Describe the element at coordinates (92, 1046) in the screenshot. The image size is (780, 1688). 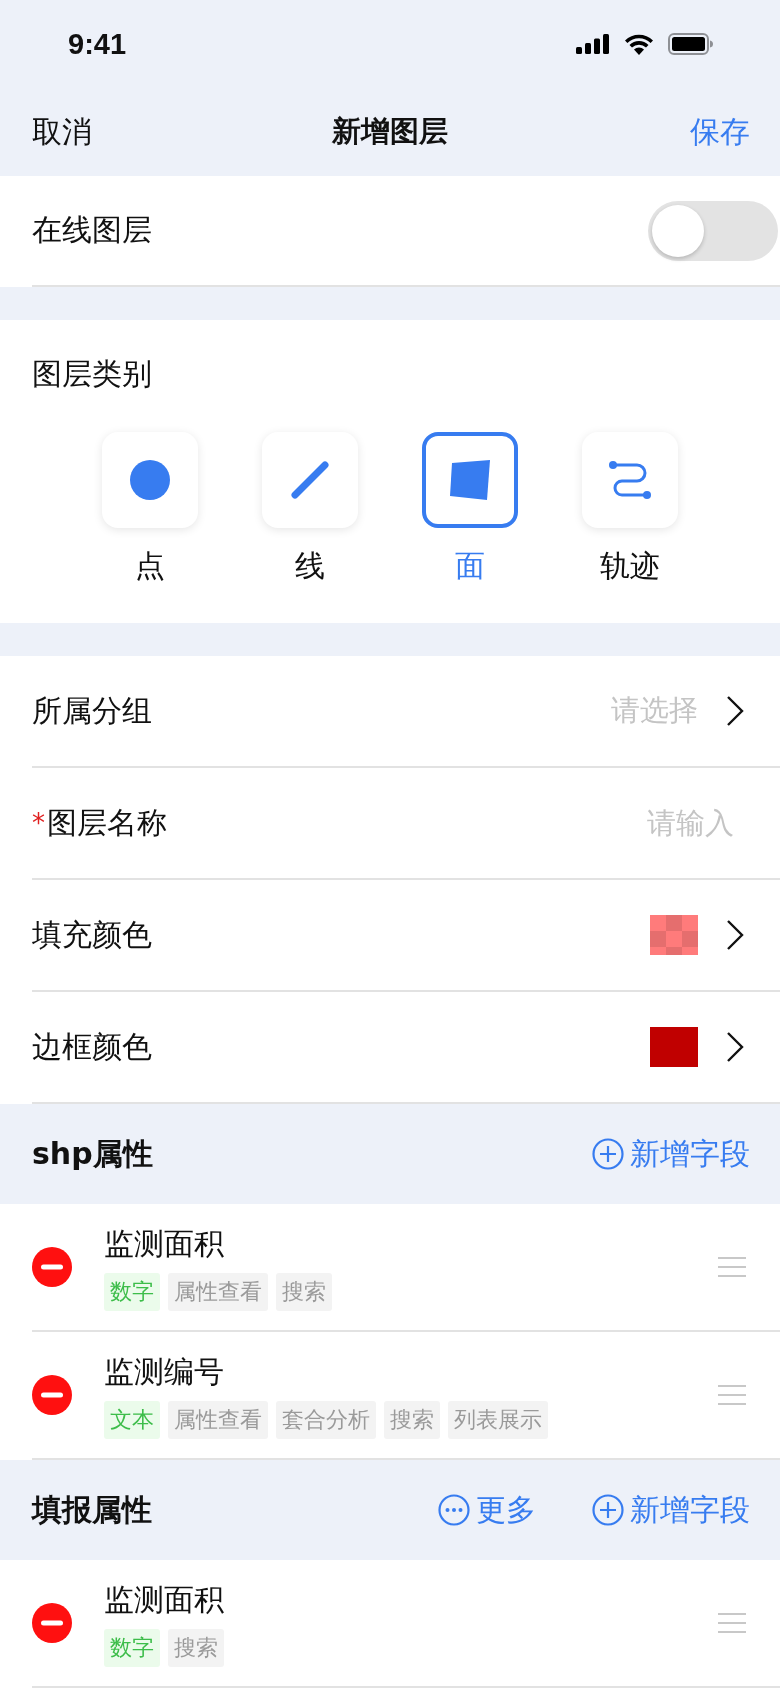
I see `field-label: 边框颜色` at that location.